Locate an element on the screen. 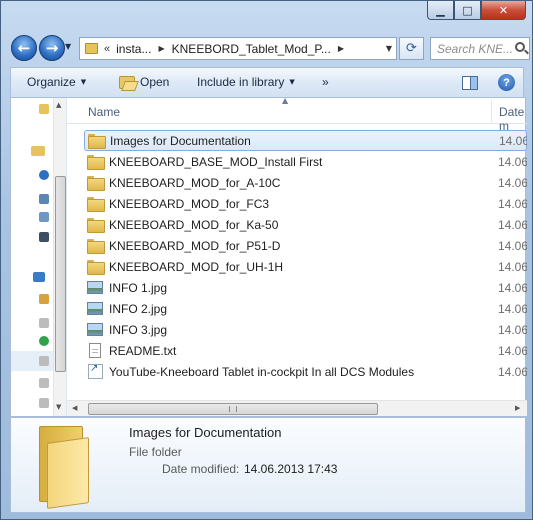  more-commands-label: » is located at coordinates (325, 82).